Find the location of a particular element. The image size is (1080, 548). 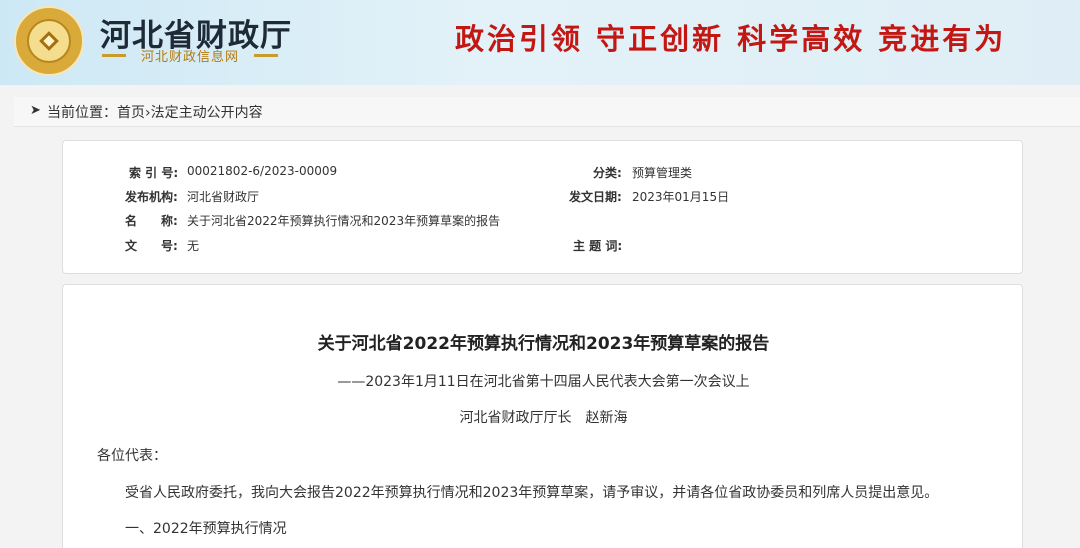

site-subtitle-group: 河北财政信息网 is located at coordinates (190, 55).